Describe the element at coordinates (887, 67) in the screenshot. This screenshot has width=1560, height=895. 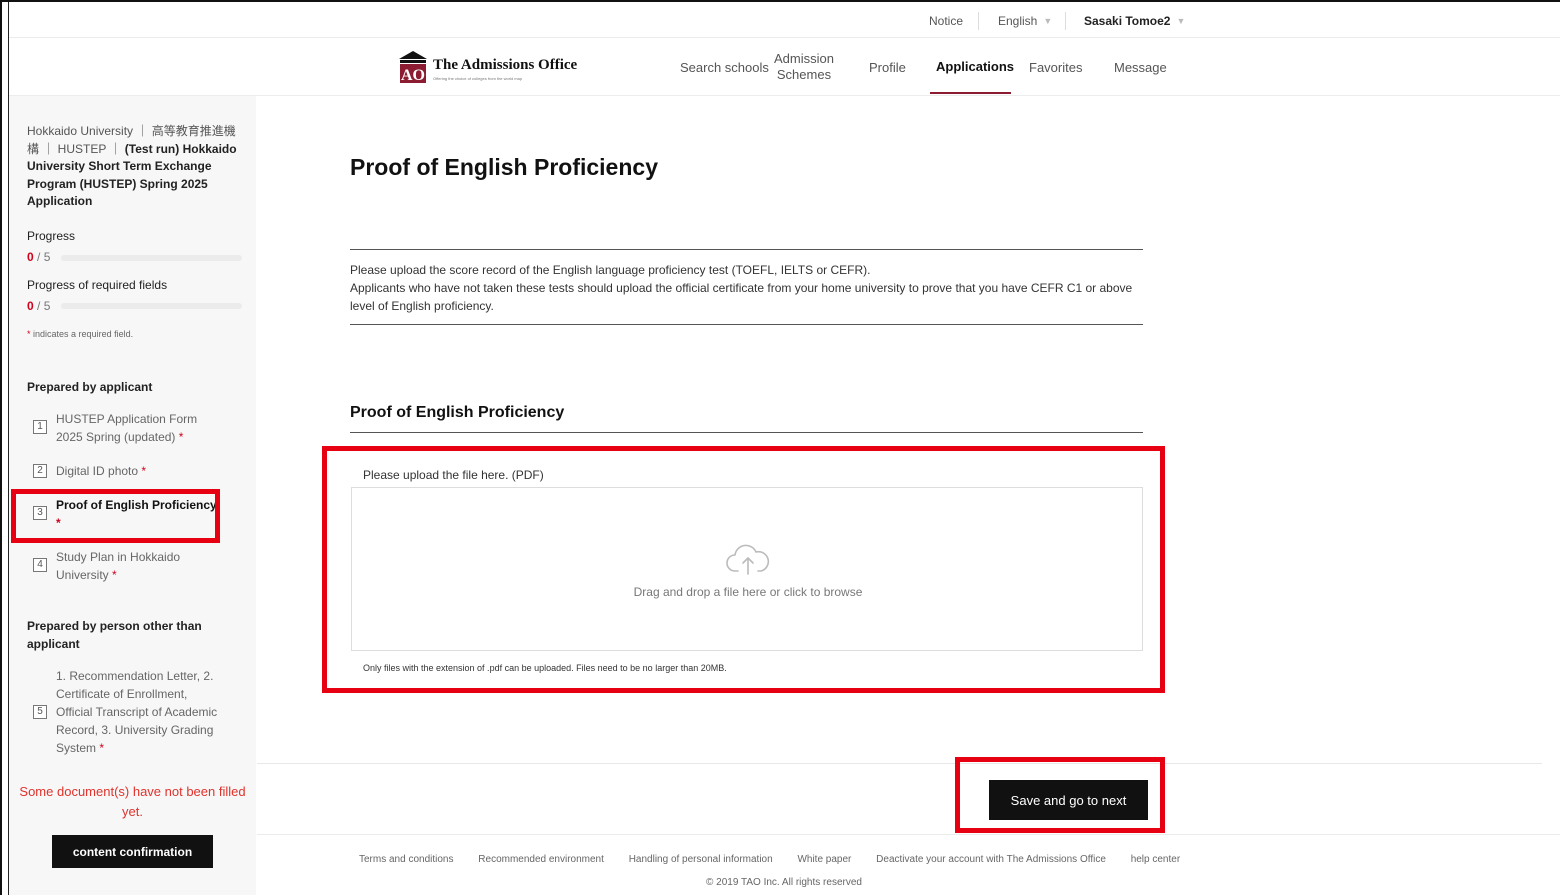
I see `nav-profile: Profile` at that location.